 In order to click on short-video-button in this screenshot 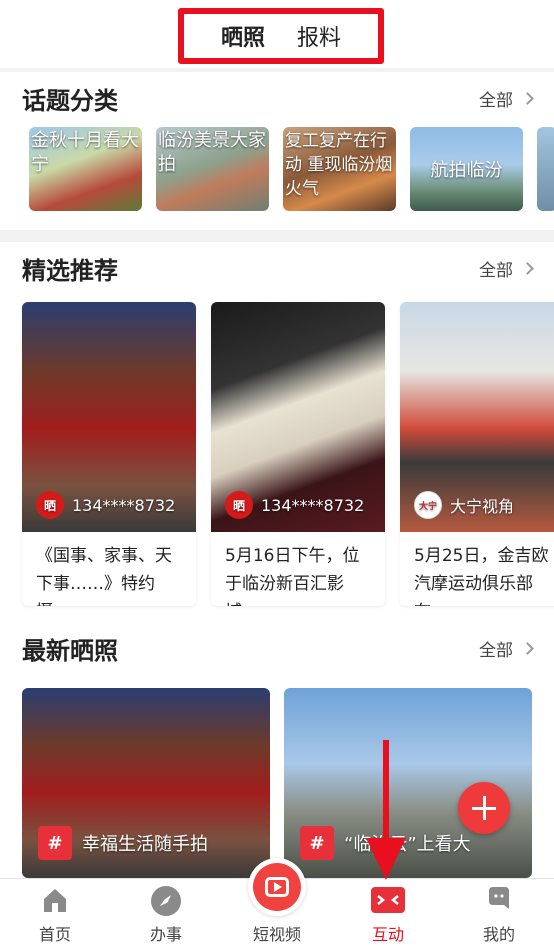, I will do `click(277, 887)`.